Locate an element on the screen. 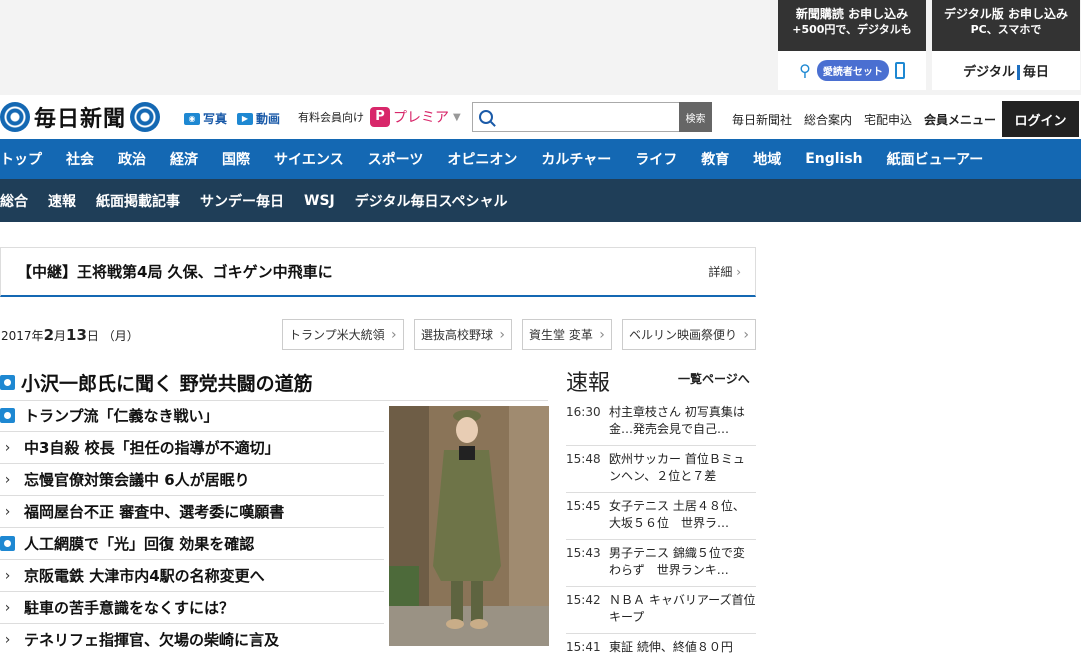 This screenshot has height=655, width=1081. breaking-news-item: 15:48 欧州サッカー 首位Ｂミュンヘン、２位と７差 is located at coordinates (661, 472).